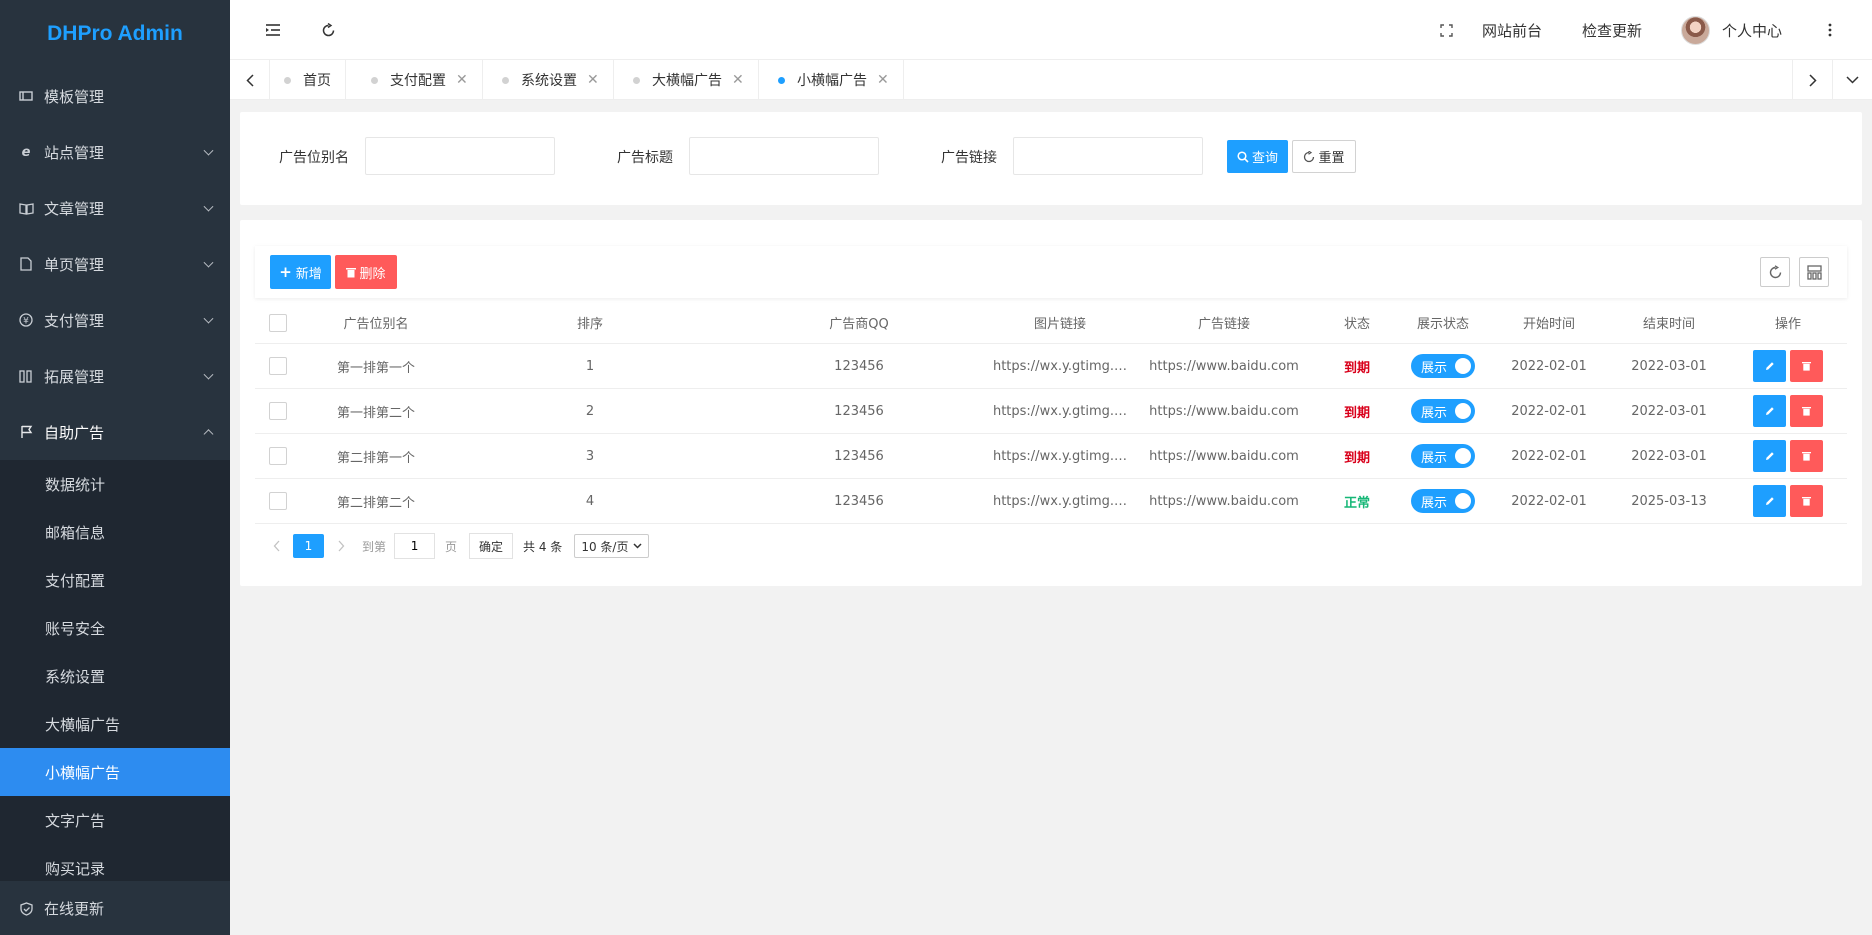  Describe the element at coordinates (415, 546) in the screenshot. I see `page-jump-input` at that location.